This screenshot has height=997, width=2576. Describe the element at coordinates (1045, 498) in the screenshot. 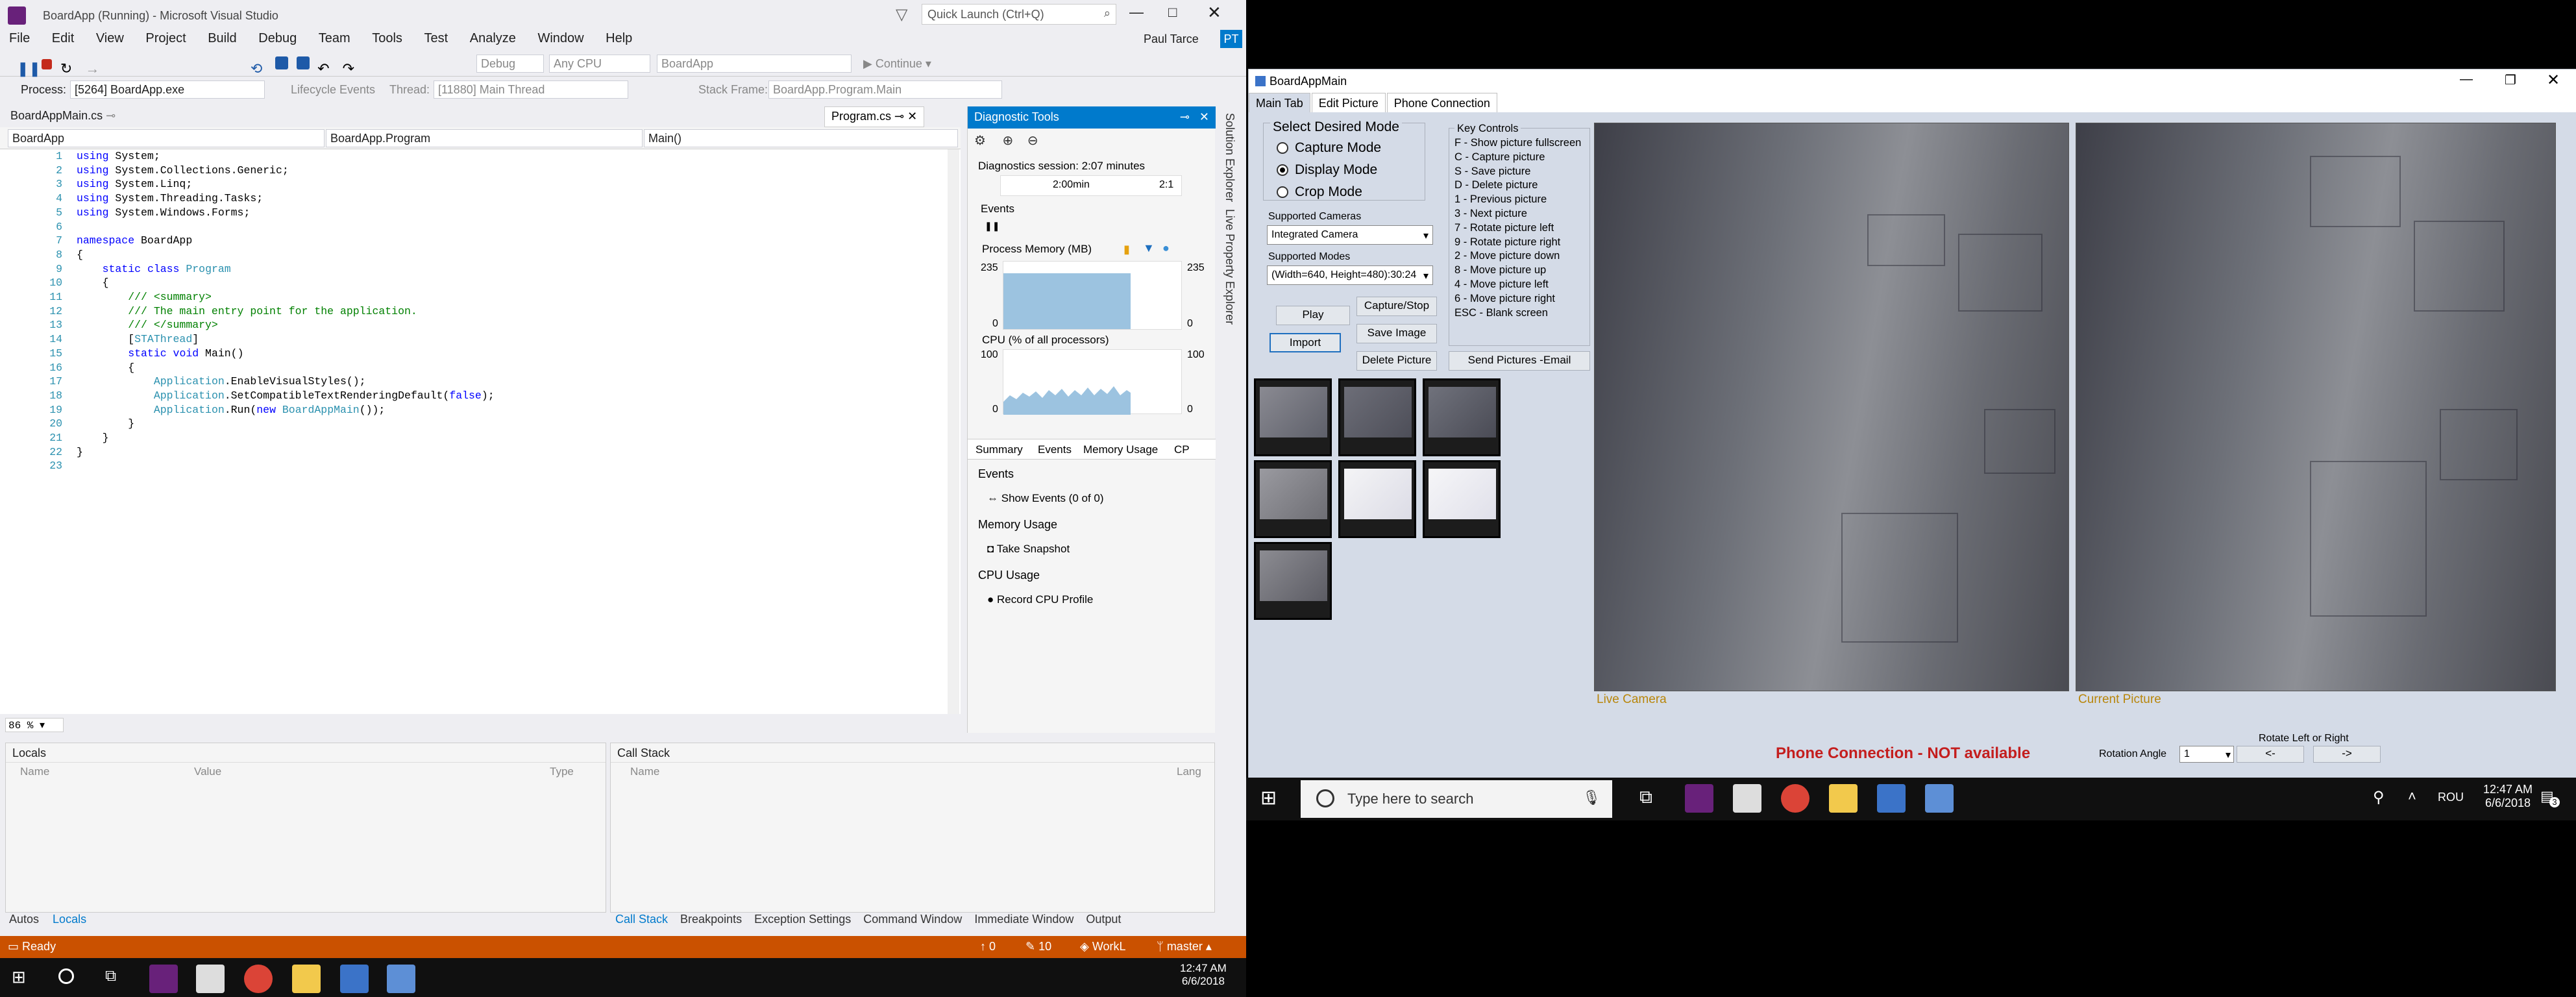

I see `show-events-link: ⇔ Show Events (0 of 0)` at that location.